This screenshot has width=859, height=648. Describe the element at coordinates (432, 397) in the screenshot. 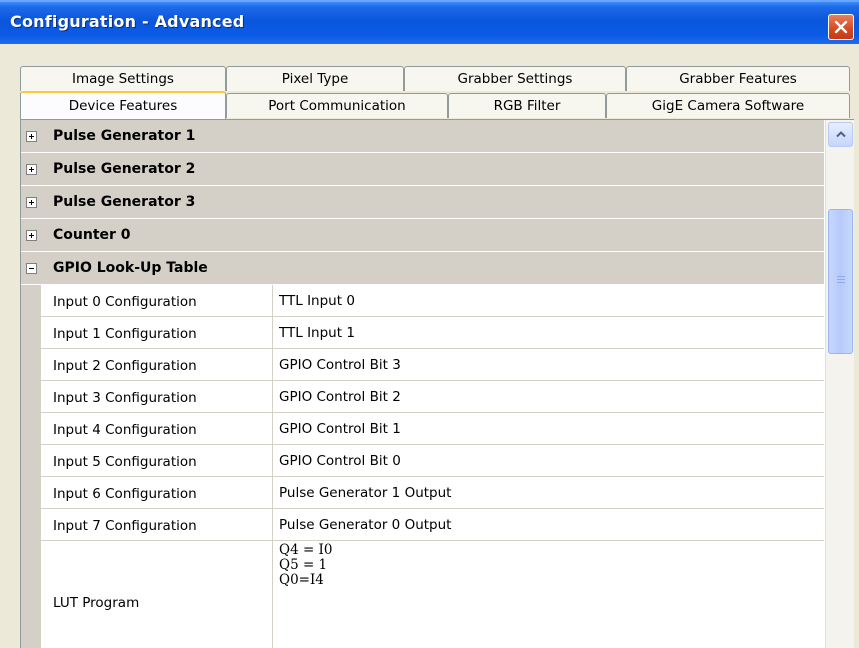

I see `property-row-input-3: Input 3 Configuration GPIO Control Bit 2` at that location.